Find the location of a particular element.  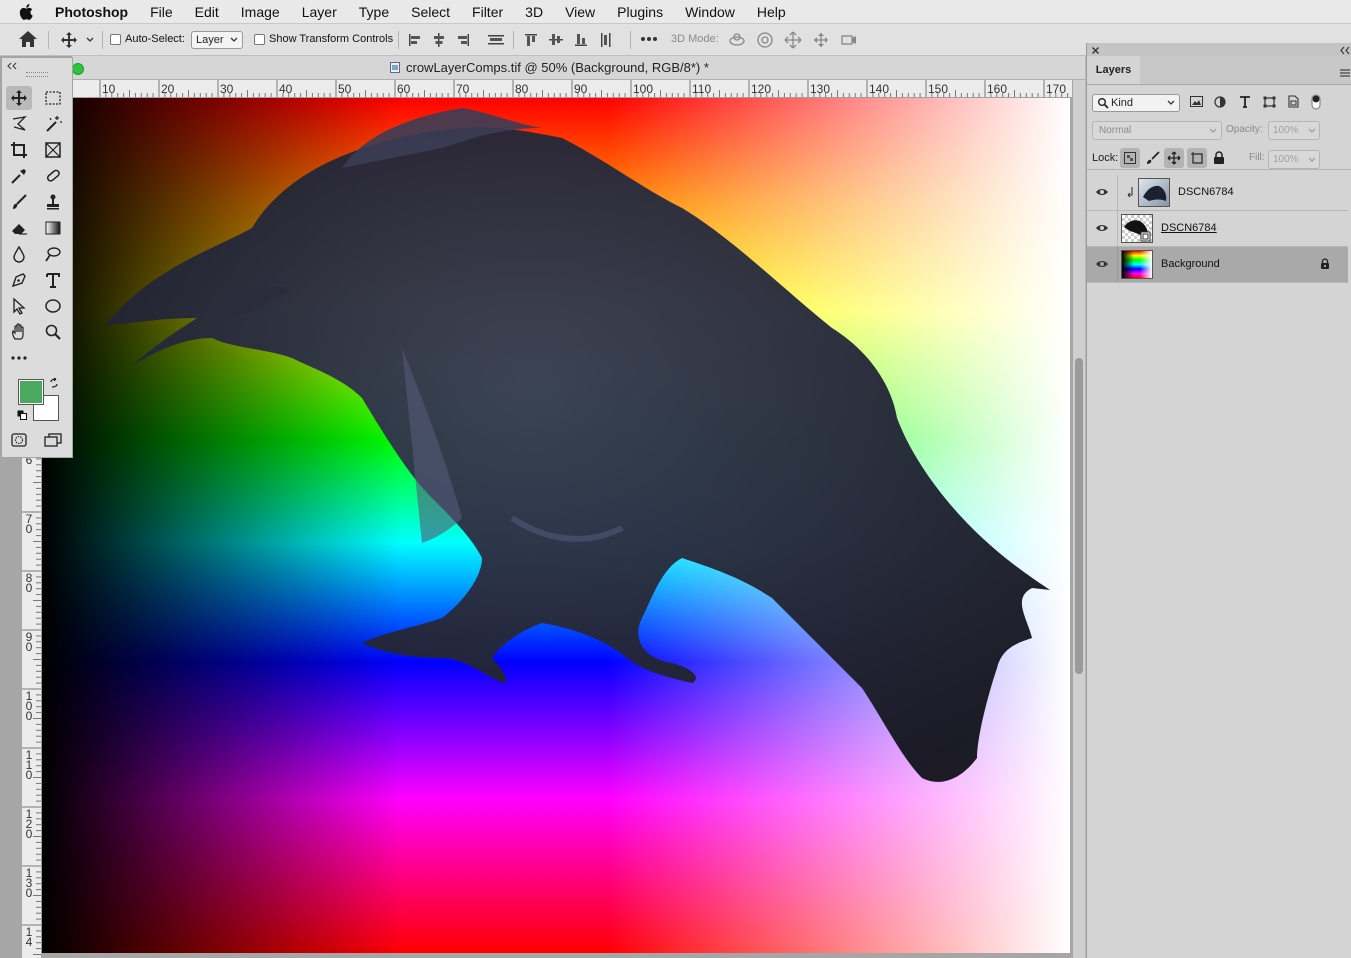

menu-view: View is located at coordinates (580, 12).